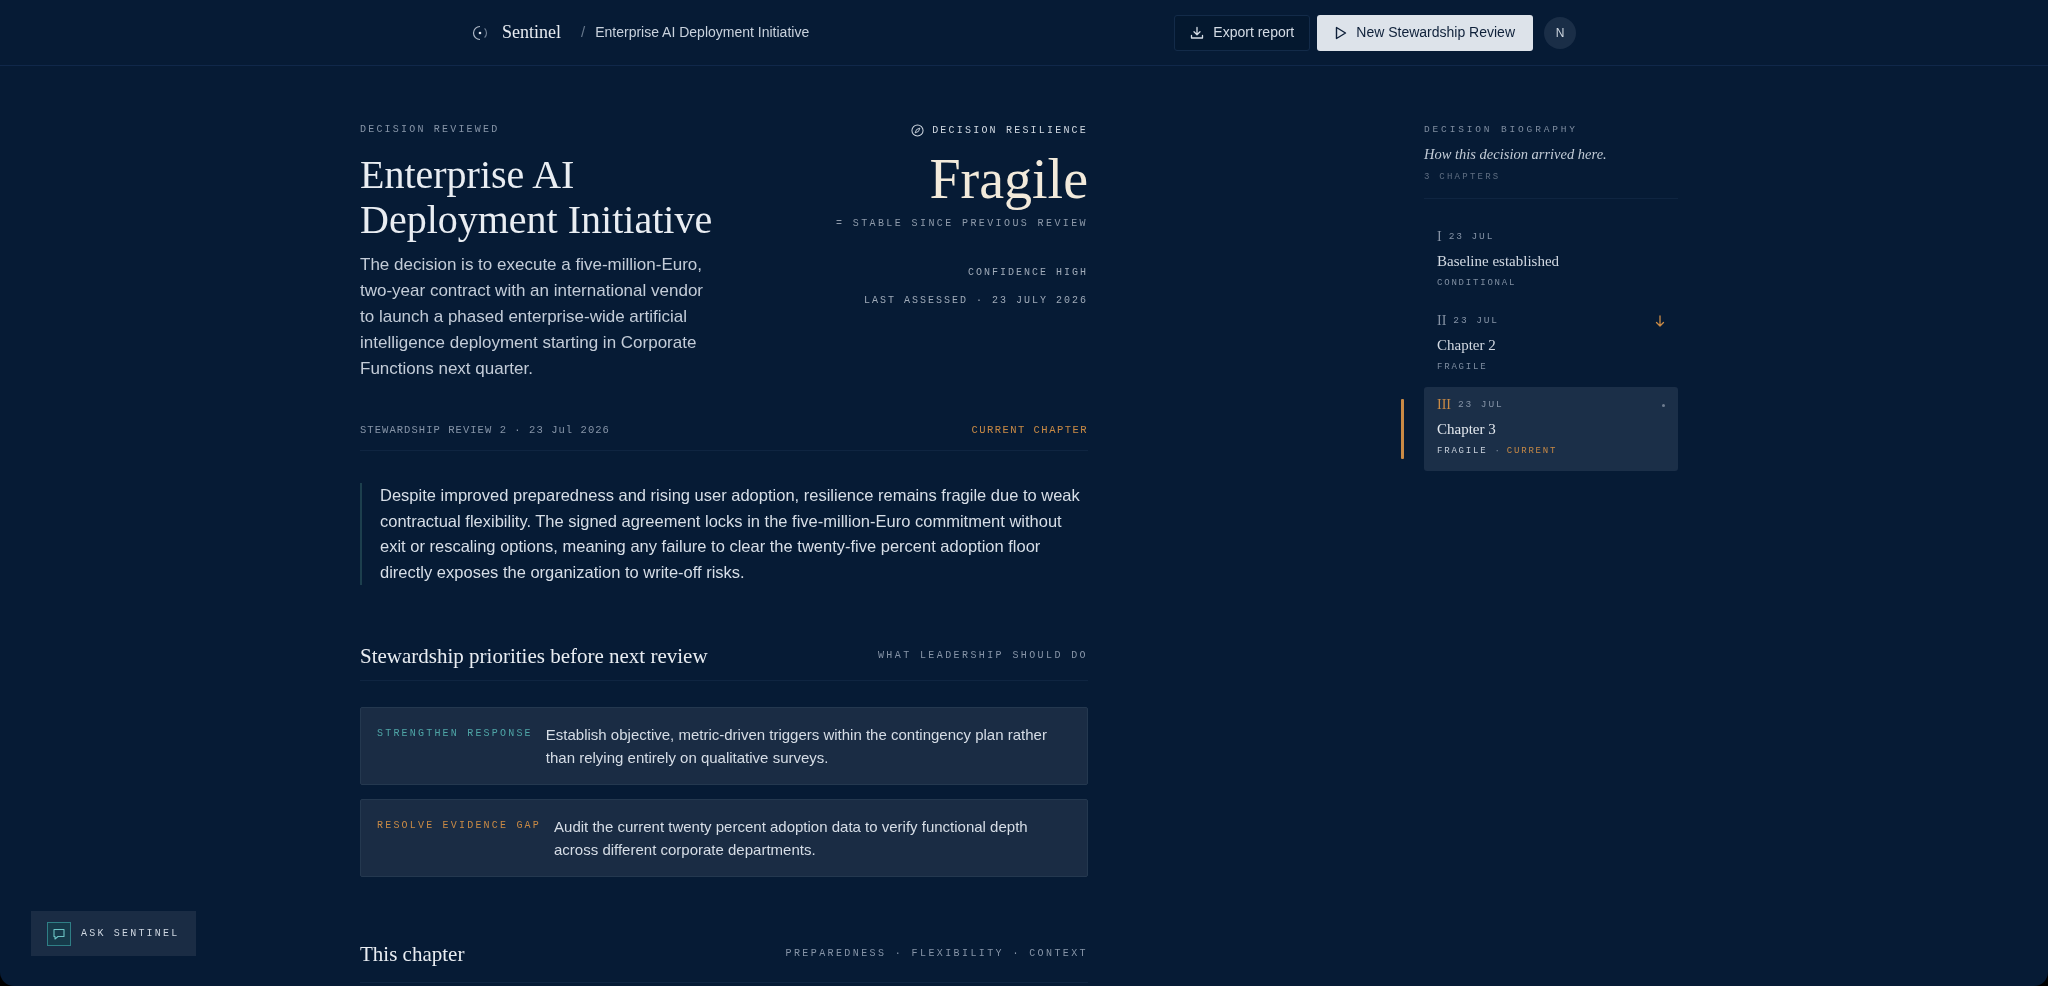  Describe the element at coordinates (1467, 345) in the screenshot. I see `chapter-title: Chapter 2` at that location.